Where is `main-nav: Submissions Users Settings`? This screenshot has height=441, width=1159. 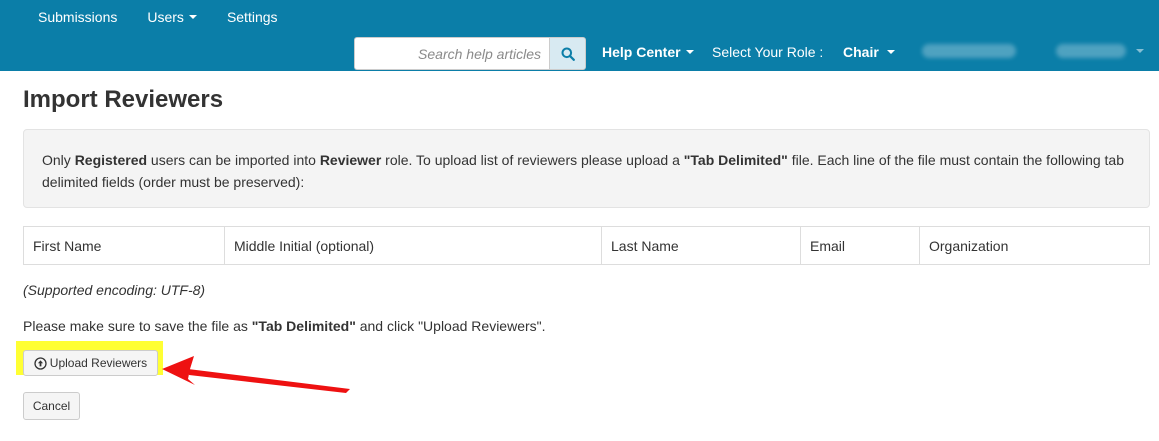
main-nav: Submissions Users Settings is located at coordinates (146, 17).